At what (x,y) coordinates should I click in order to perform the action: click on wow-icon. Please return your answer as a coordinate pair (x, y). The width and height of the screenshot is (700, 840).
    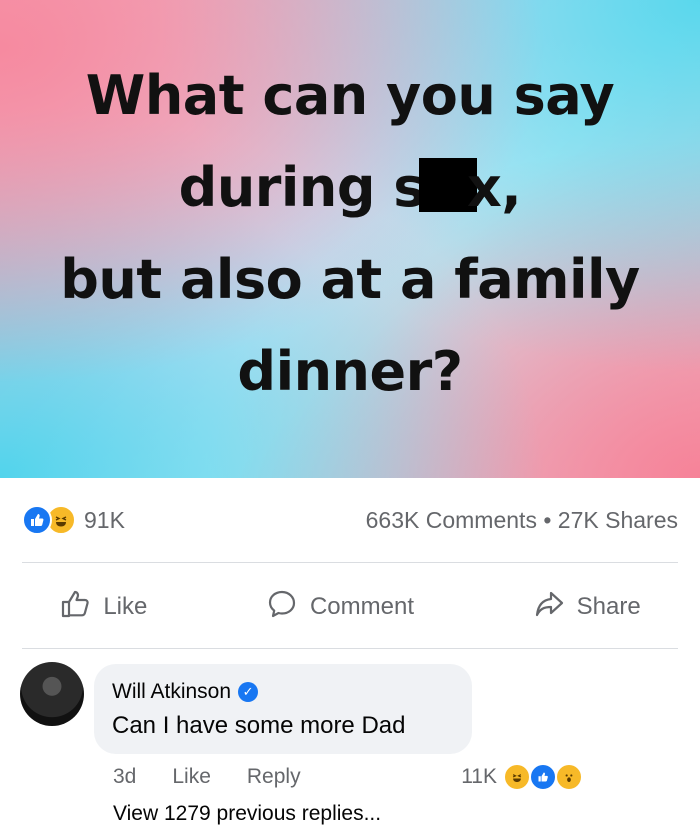
    Looking at the image, I should click on (569, 777).